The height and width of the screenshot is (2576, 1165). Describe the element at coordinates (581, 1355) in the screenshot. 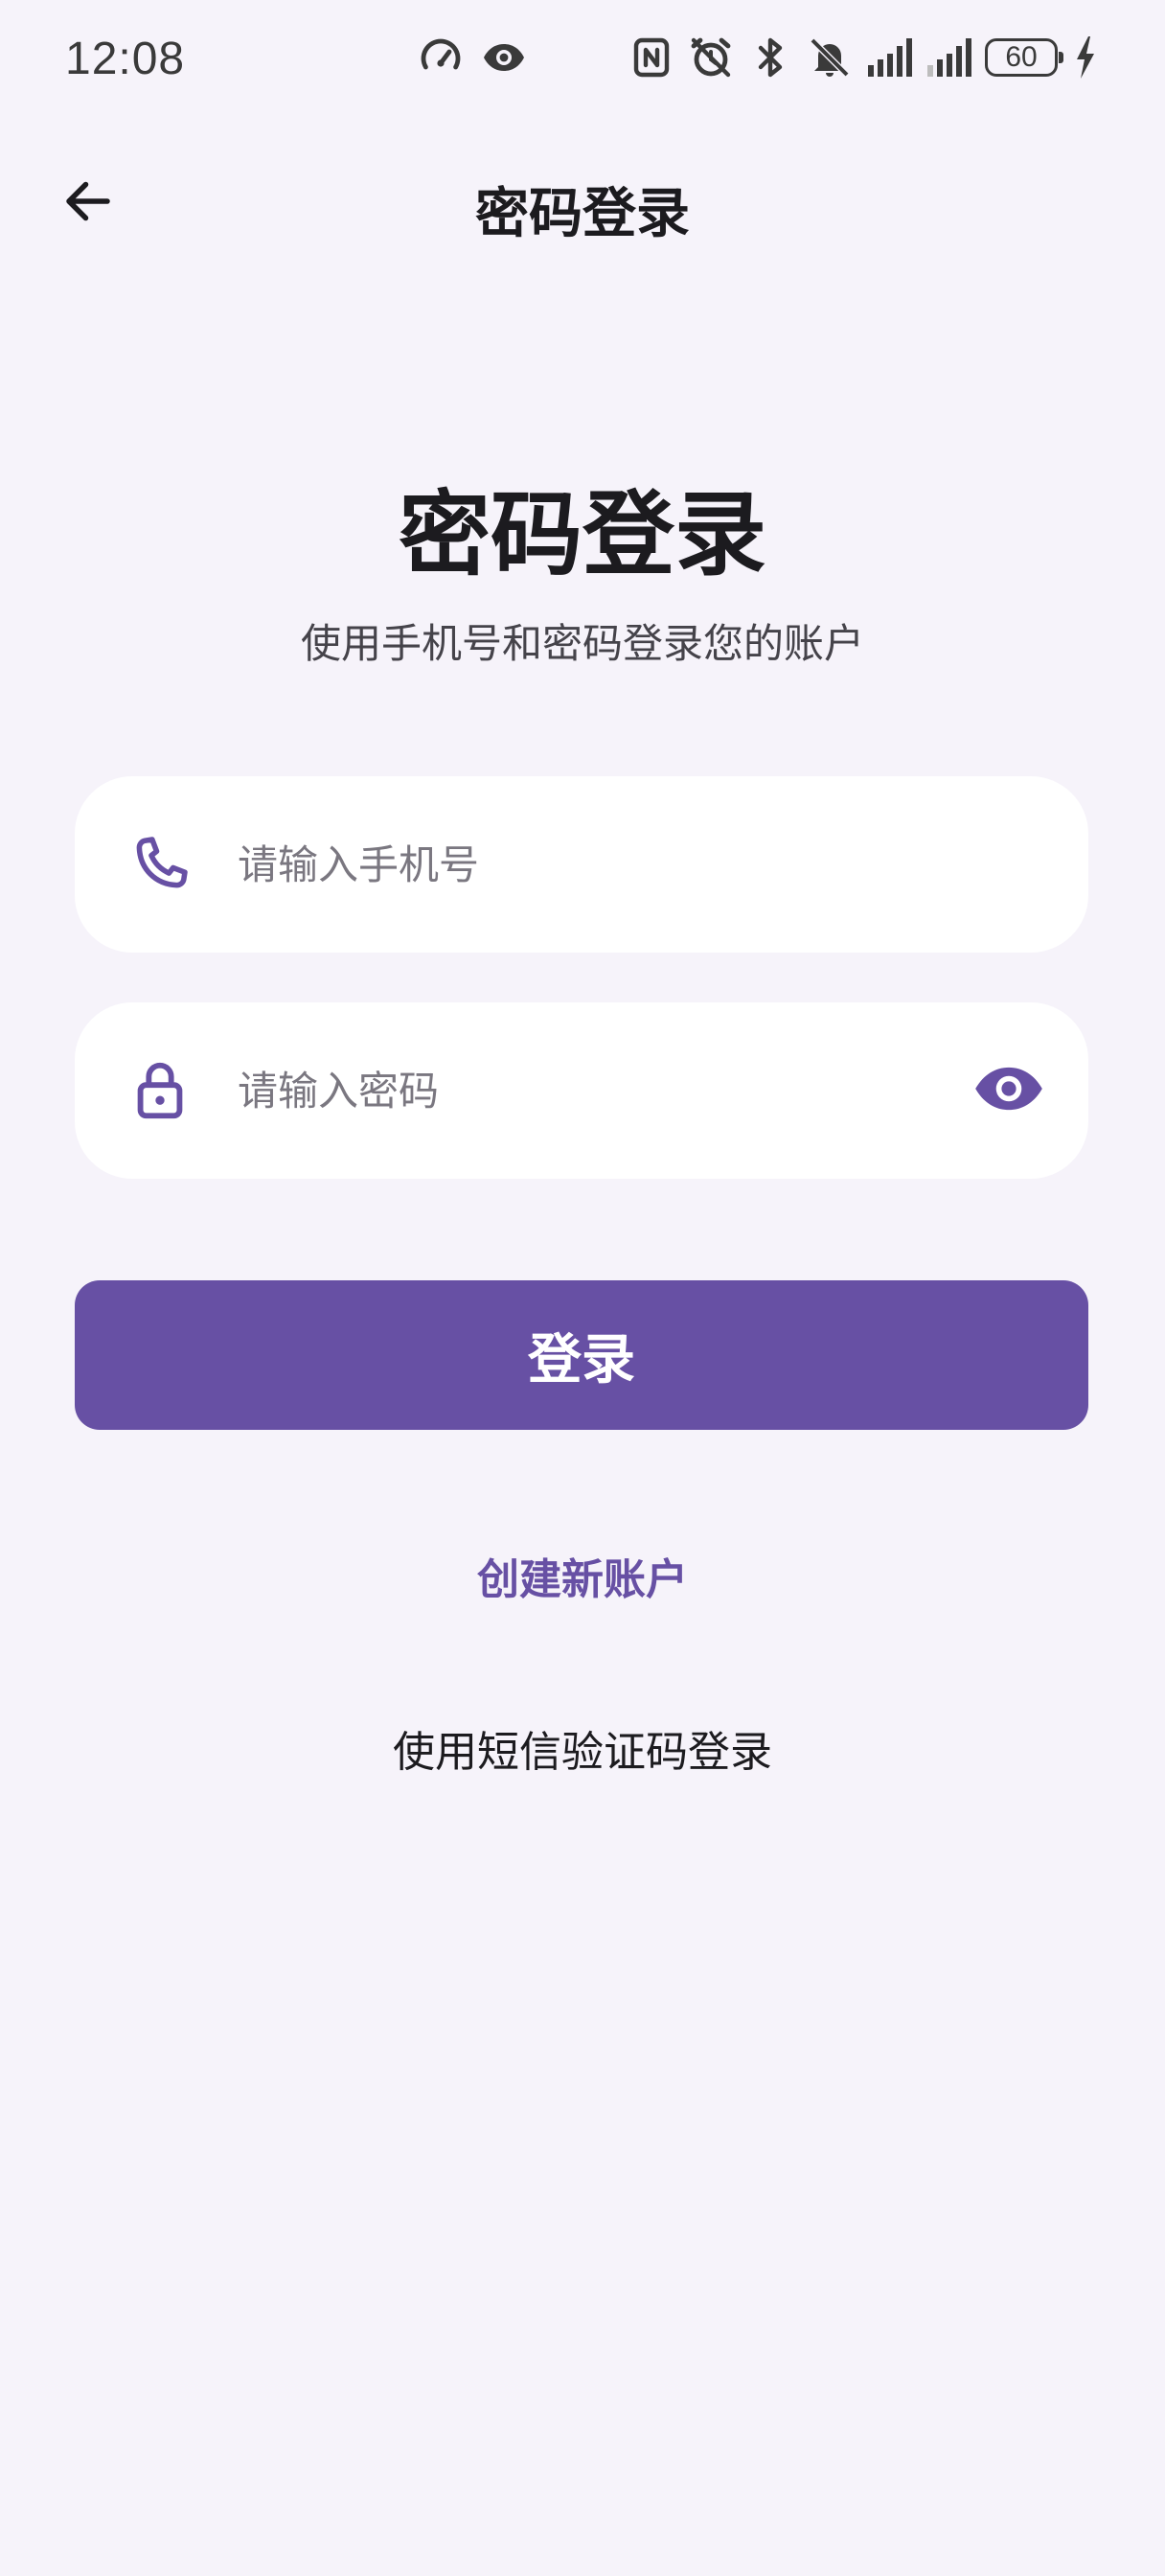

I see `login-button: 登录` at that location.